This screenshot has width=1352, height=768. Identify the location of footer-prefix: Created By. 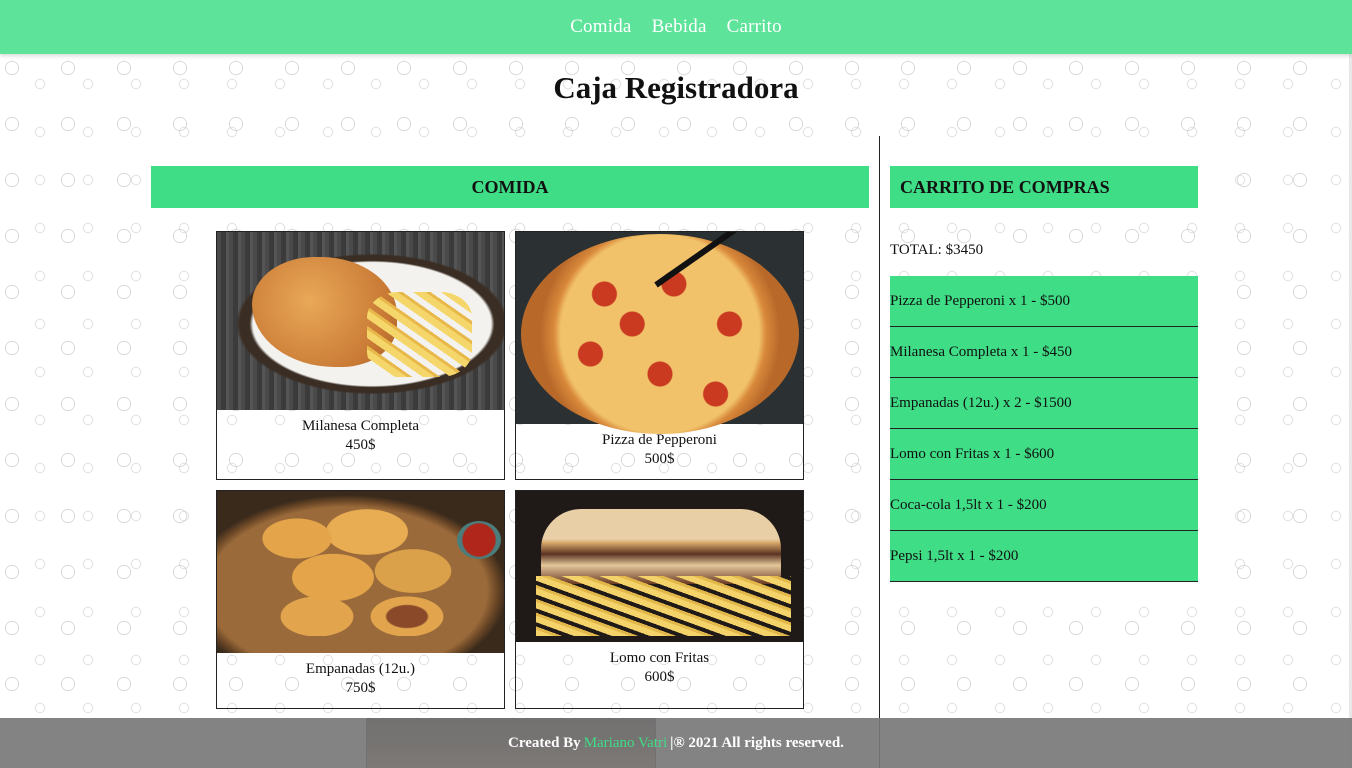
(544, 742).